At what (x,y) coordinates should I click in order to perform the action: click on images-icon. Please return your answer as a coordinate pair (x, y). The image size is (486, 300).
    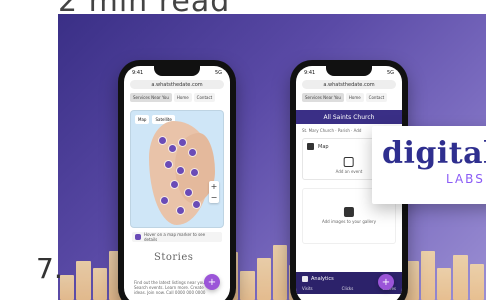
    Looking at the image, I should click on (348, 212).